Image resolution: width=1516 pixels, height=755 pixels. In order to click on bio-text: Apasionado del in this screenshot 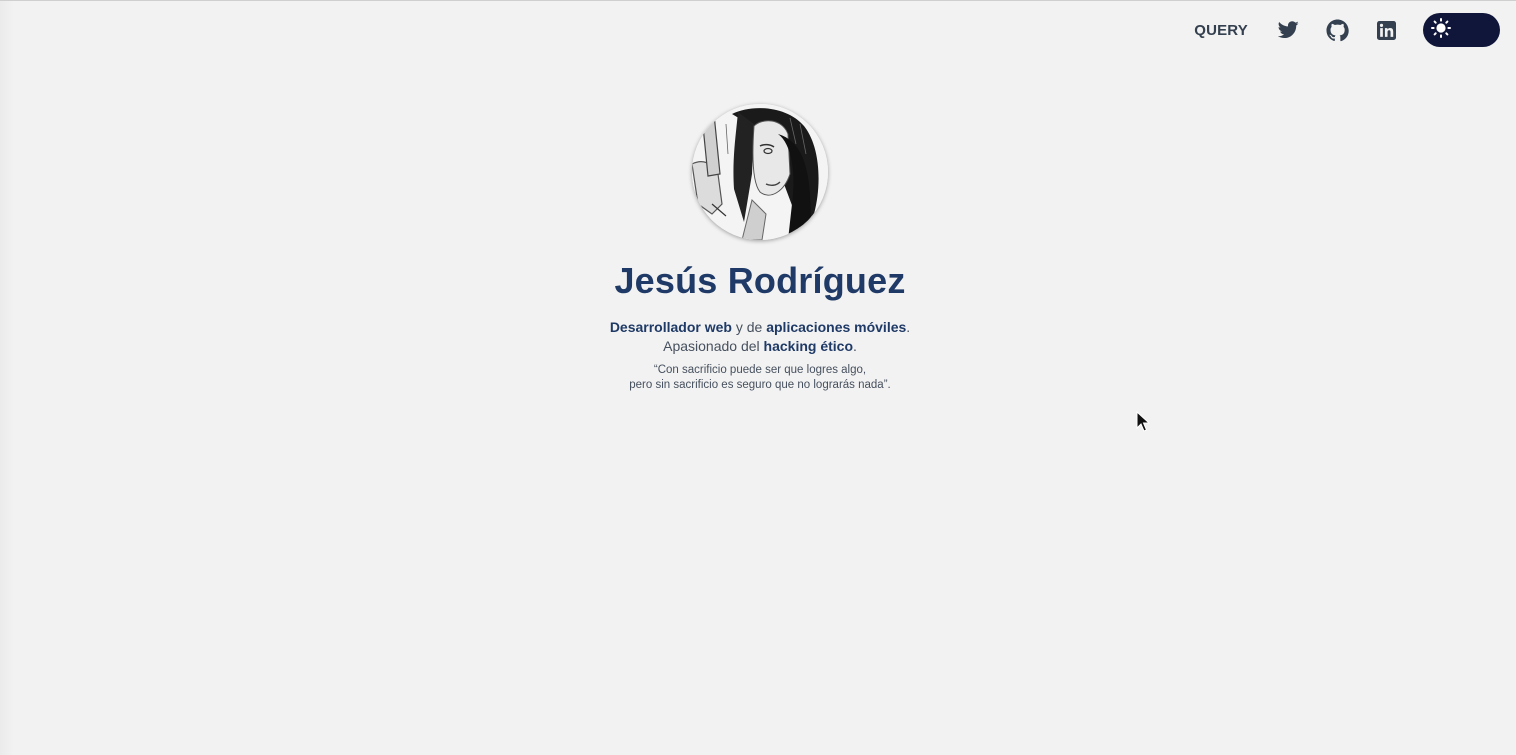, I will do `click(713, 346)`.